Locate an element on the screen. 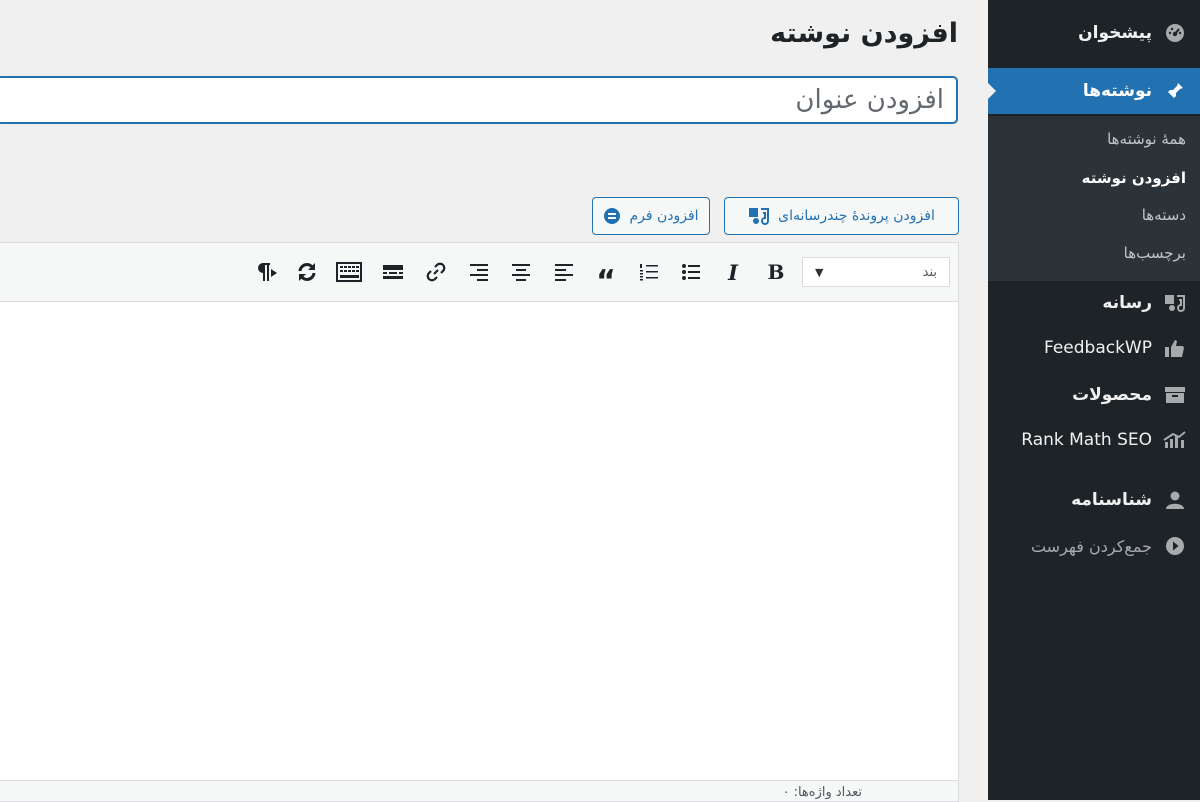 The height and width of the screenshot is (802, 1200). submenu-item-add-post: افزودن نوشته is located at coordinates (1134, 178).